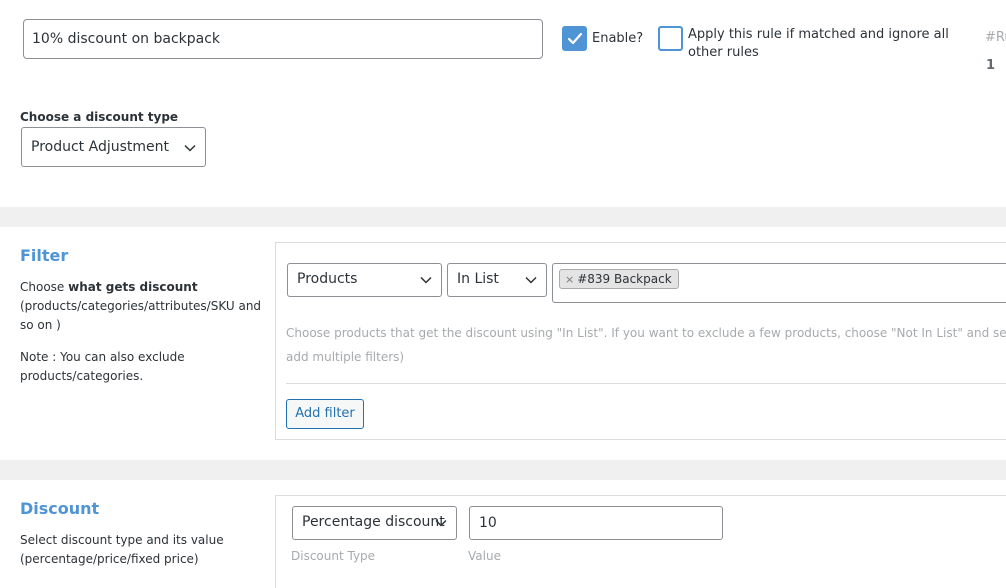 The width and height of the screenshot is (1006, 588). What do you see at coordinates (283, 39) in the screenshot?
I see `rule-name-input: 10% discount on backpack` at bounding box center [283, 39].